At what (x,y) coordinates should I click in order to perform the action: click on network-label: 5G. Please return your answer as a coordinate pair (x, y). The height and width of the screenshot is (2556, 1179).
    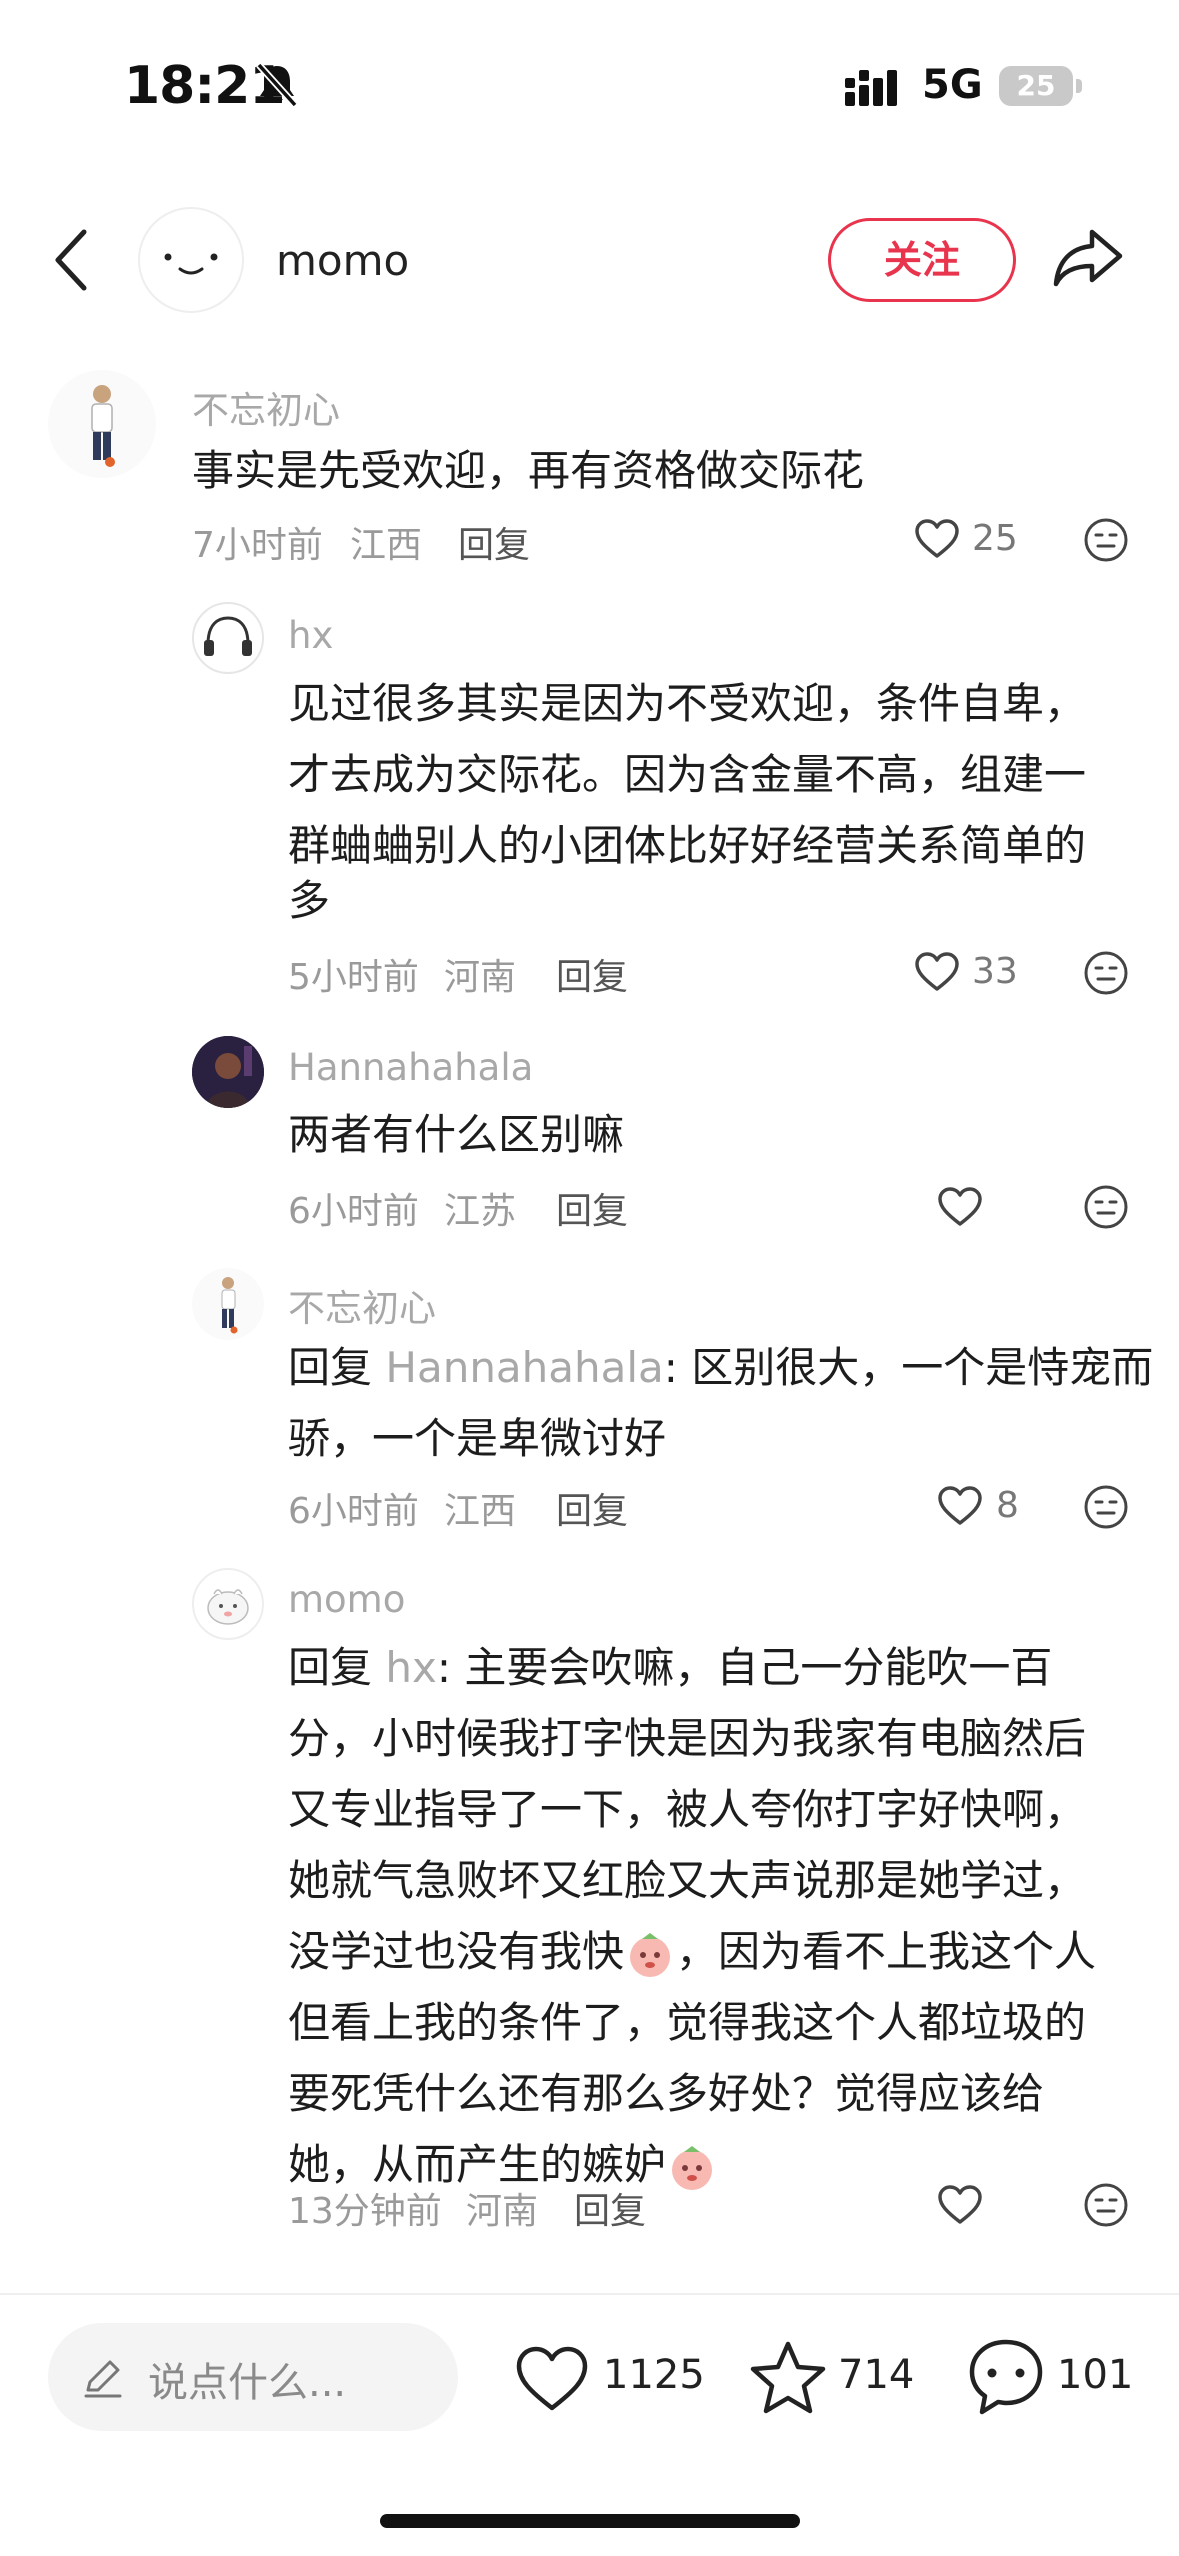
    Looking at the image, I should click on (952, 85).